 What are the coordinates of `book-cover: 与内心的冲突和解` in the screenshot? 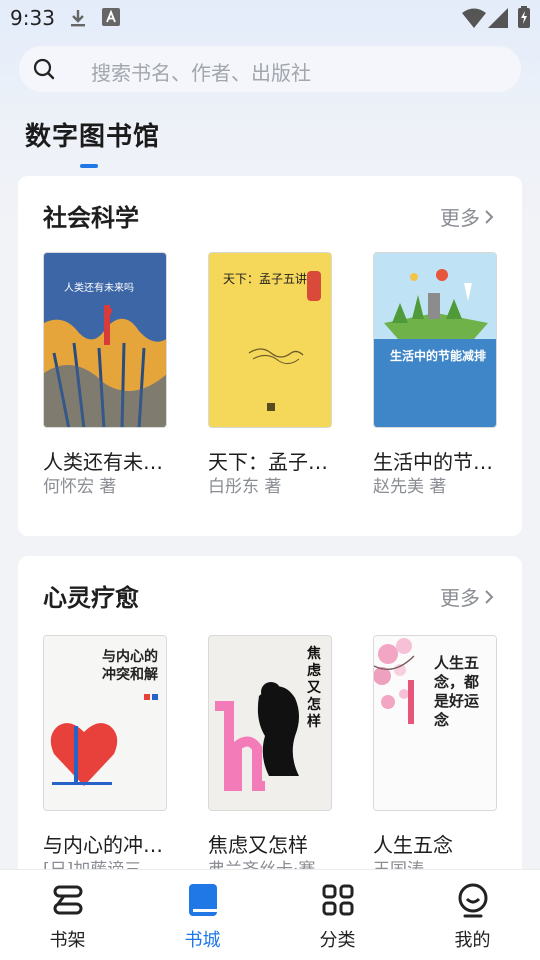 It's located at (105, 723).